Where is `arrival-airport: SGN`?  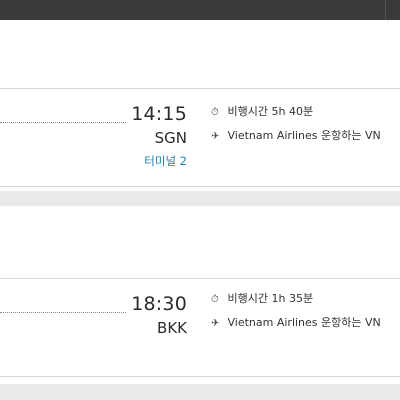
arrival-airport: SGN is located at coordinates (170, 138).